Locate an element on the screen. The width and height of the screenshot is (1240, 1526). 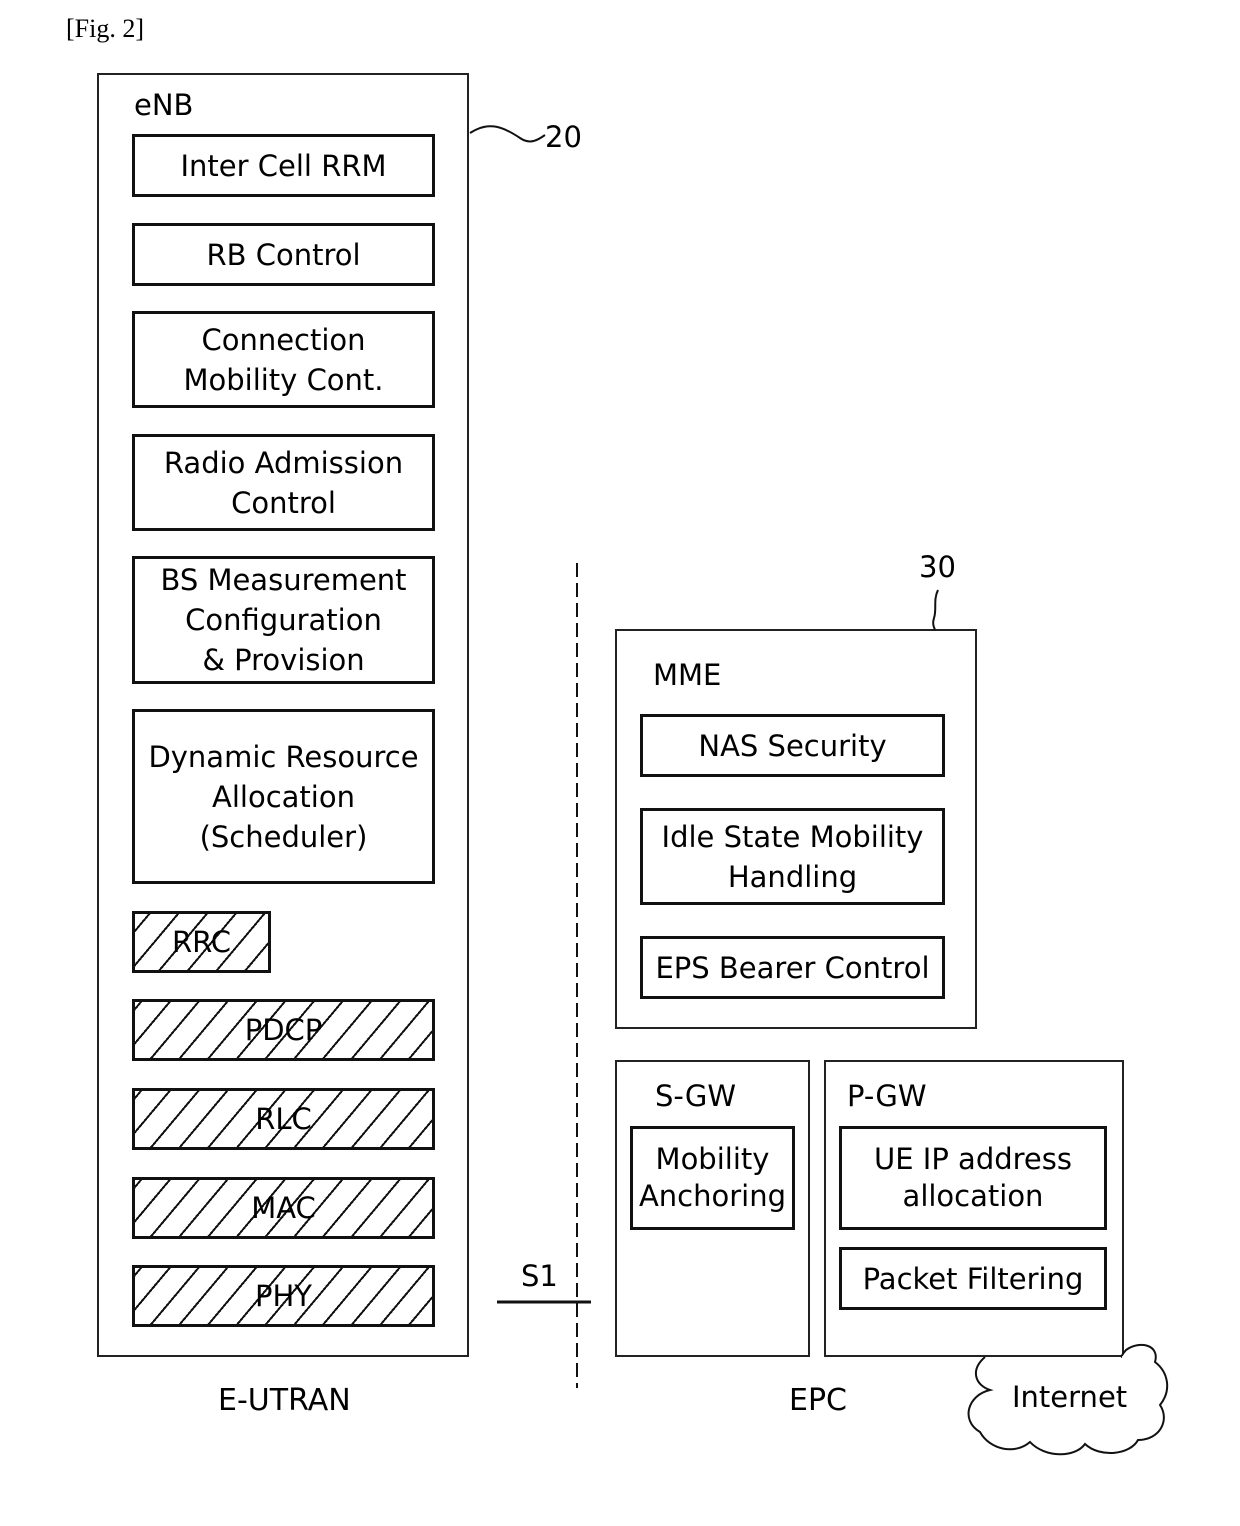
function-label: RB Control is located at coordinates (283, 254).